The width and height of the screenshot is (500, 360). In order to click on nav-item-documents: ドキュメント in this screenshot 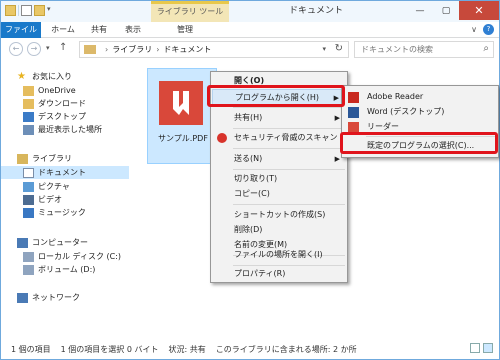, I will do `click(65, 172)`.